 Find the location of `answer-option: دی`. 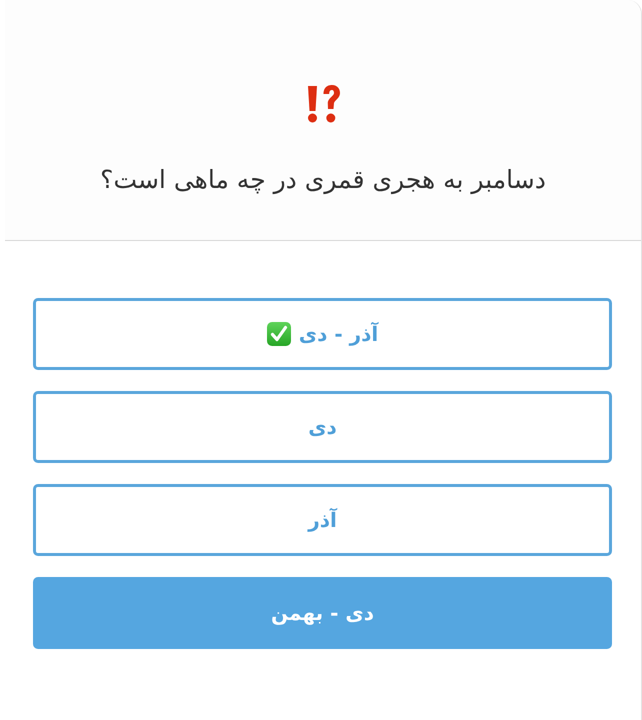

answer-option: دی is located at coordinates (322, 427).